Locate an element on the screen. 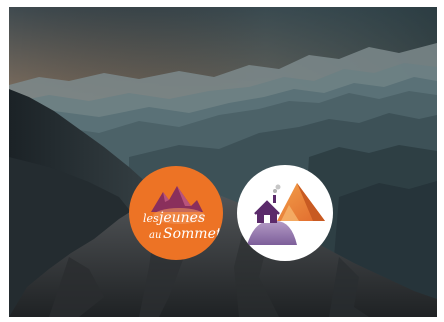 The width and height of the screenshot is (444, 322). chalet-logo is located at coordinates (285, 213).